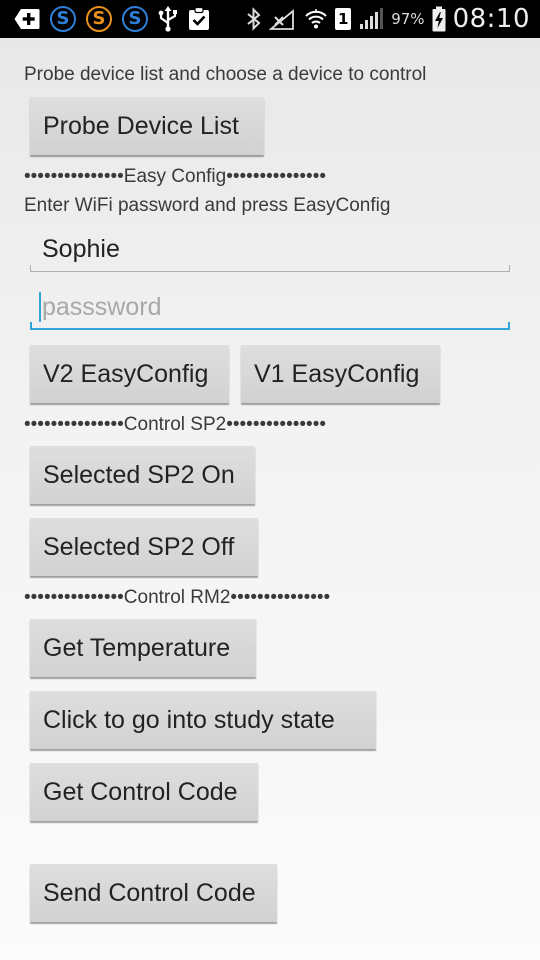 This screenshot has width=540, height=960. Describe the element at coordinates (102, 306) in the screenshot. I see `password-placeholder: passsword` at that location.